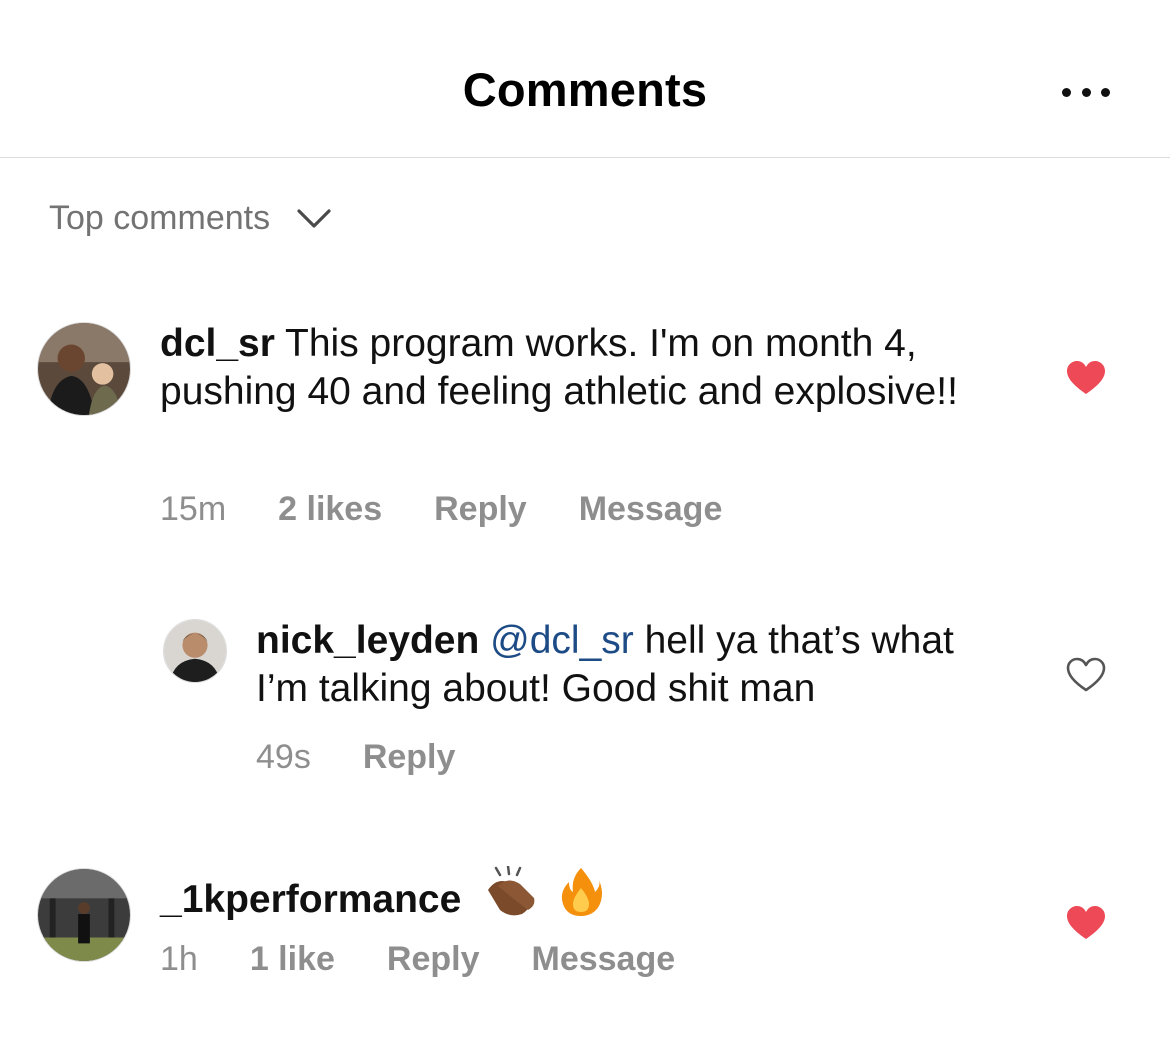  Describe the element at coordinates (582, 892) in the screenshot. I see `fire-emoji-icon` at that location.